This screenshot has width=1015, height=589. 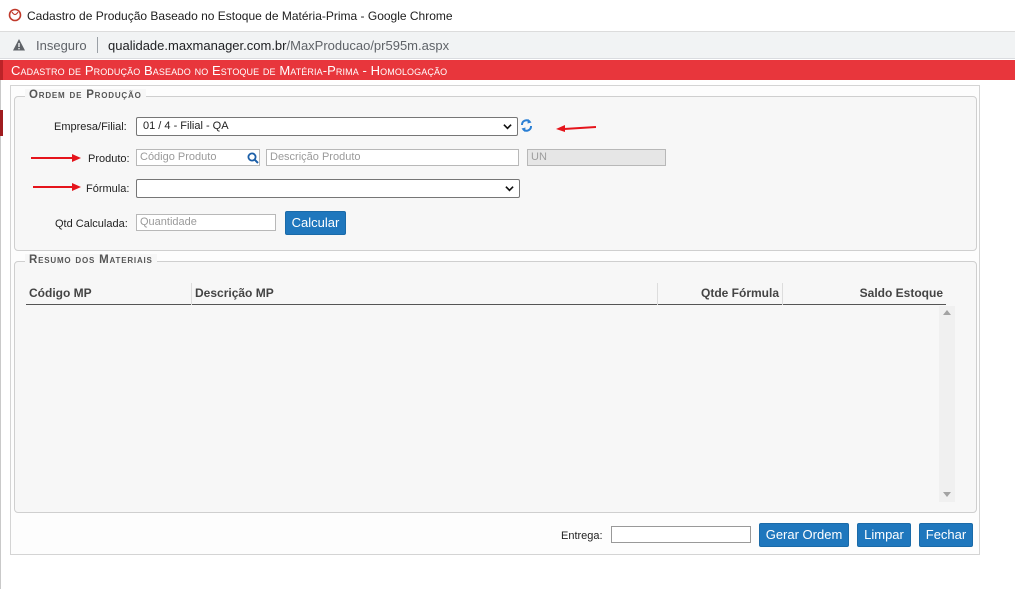 What do you see at coordinates (91, 224) in the screenshot?
I see `qtd-calculada-label: Qtd Calculada:` at bounding box center [91, 224].